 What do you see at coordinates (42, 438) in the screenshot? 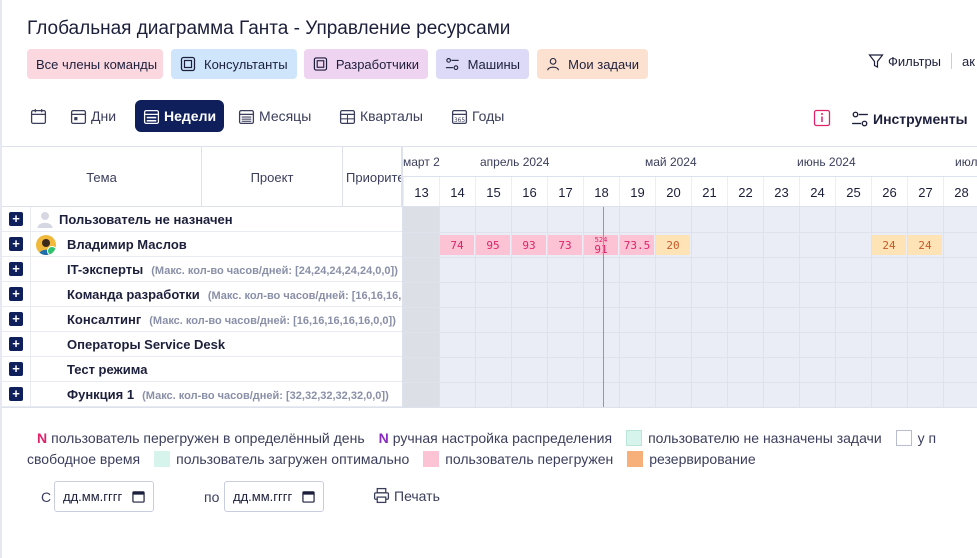
I see `legend-n-red: N` at bounding box center [42, 438].